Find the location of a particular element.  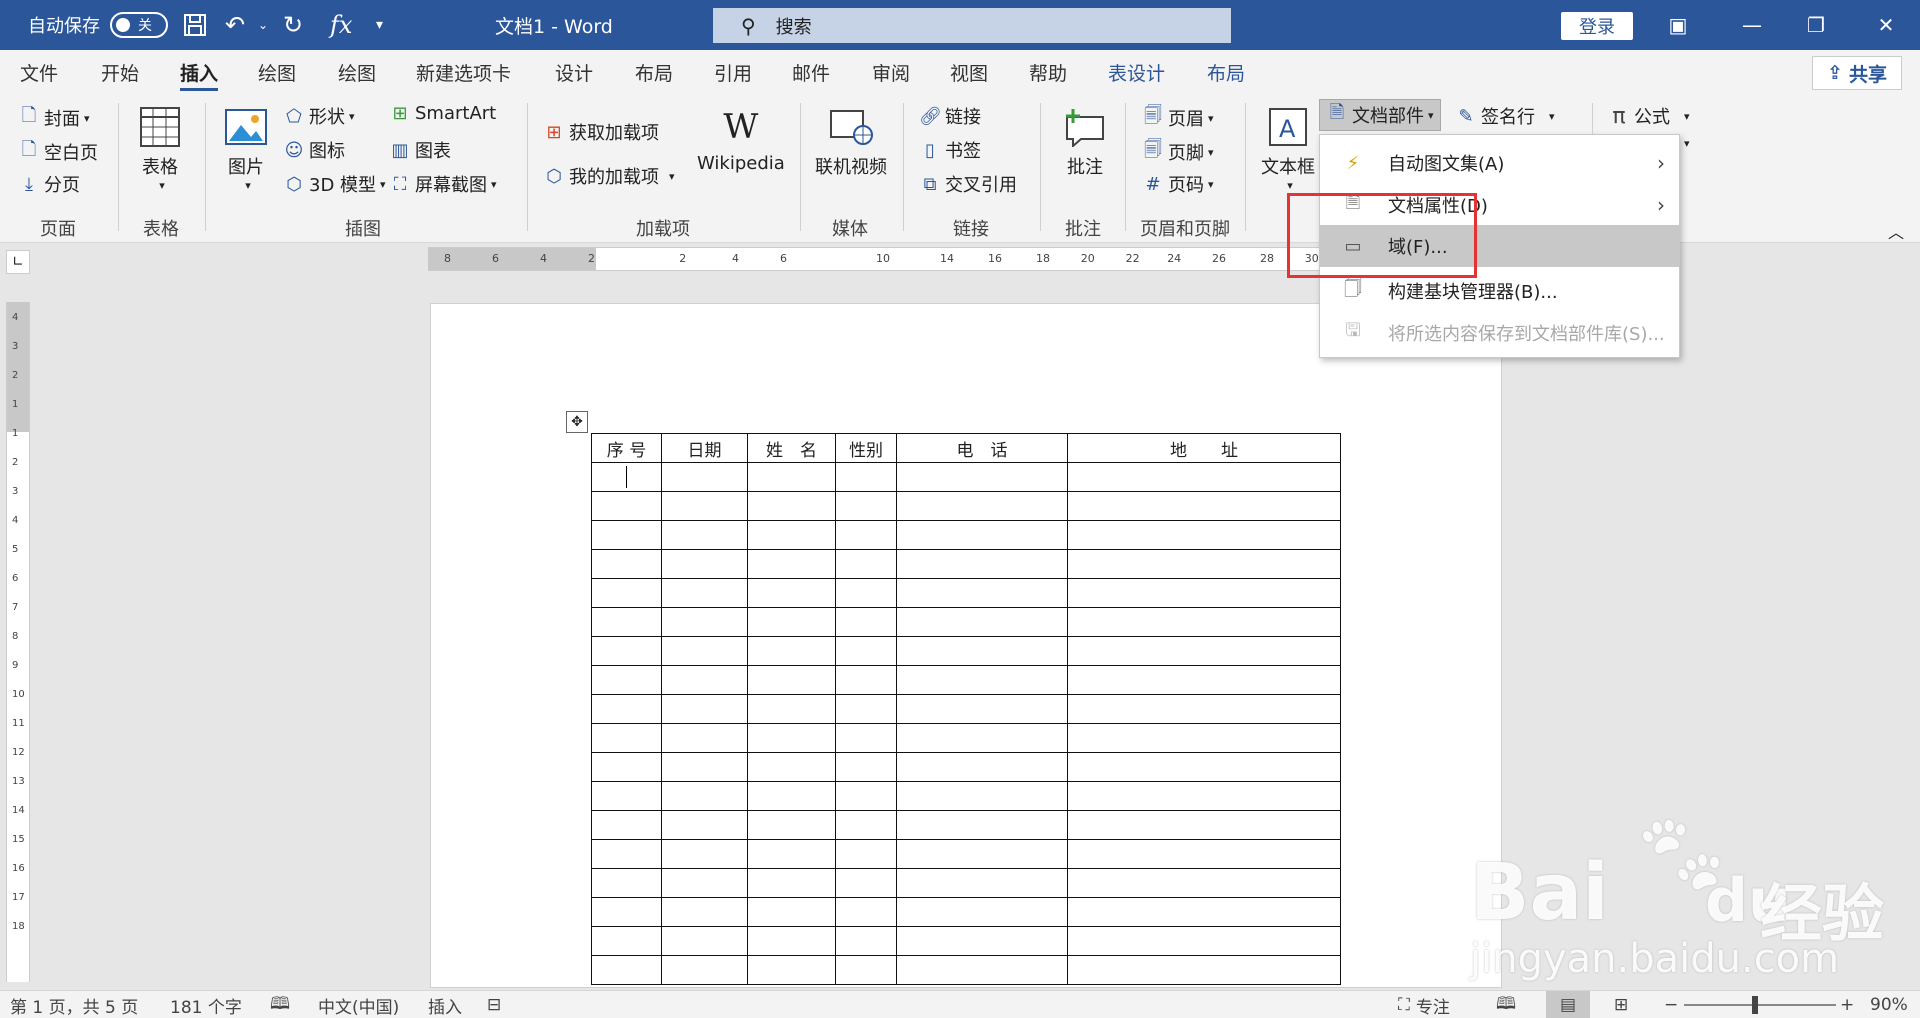

login-button: 登录 is located at coordinates (1597, 26).